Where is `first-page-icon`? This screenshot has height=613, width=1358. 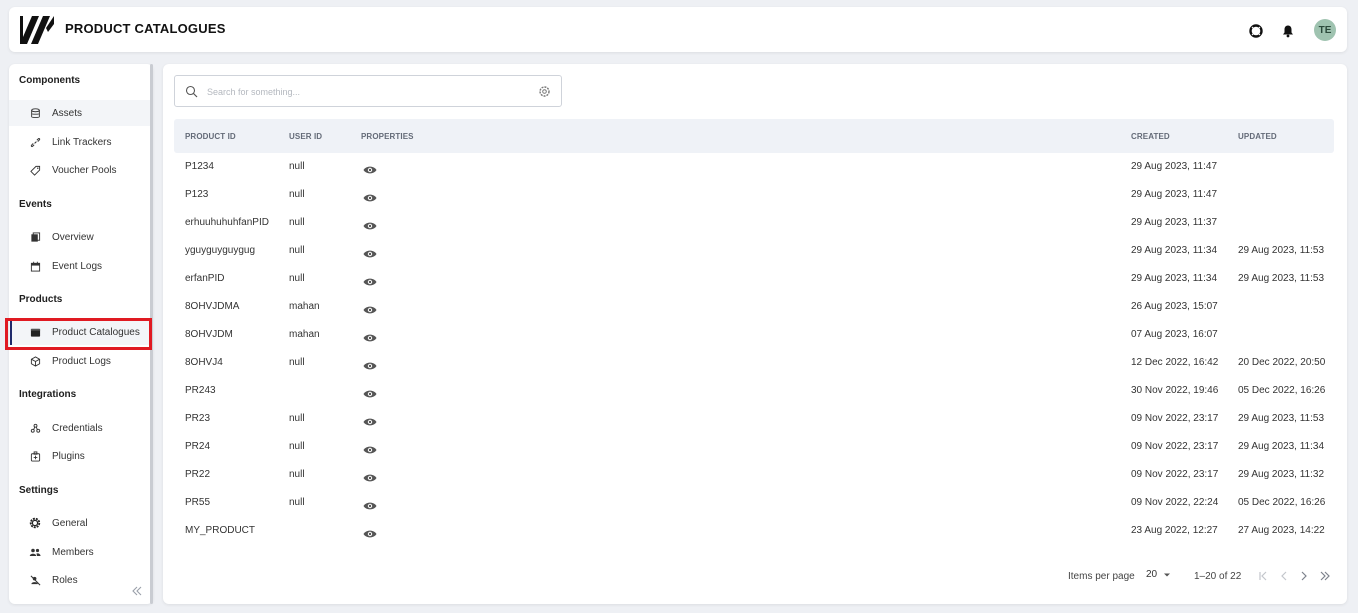 first-page-icon is located at coordinates (1263, 576).